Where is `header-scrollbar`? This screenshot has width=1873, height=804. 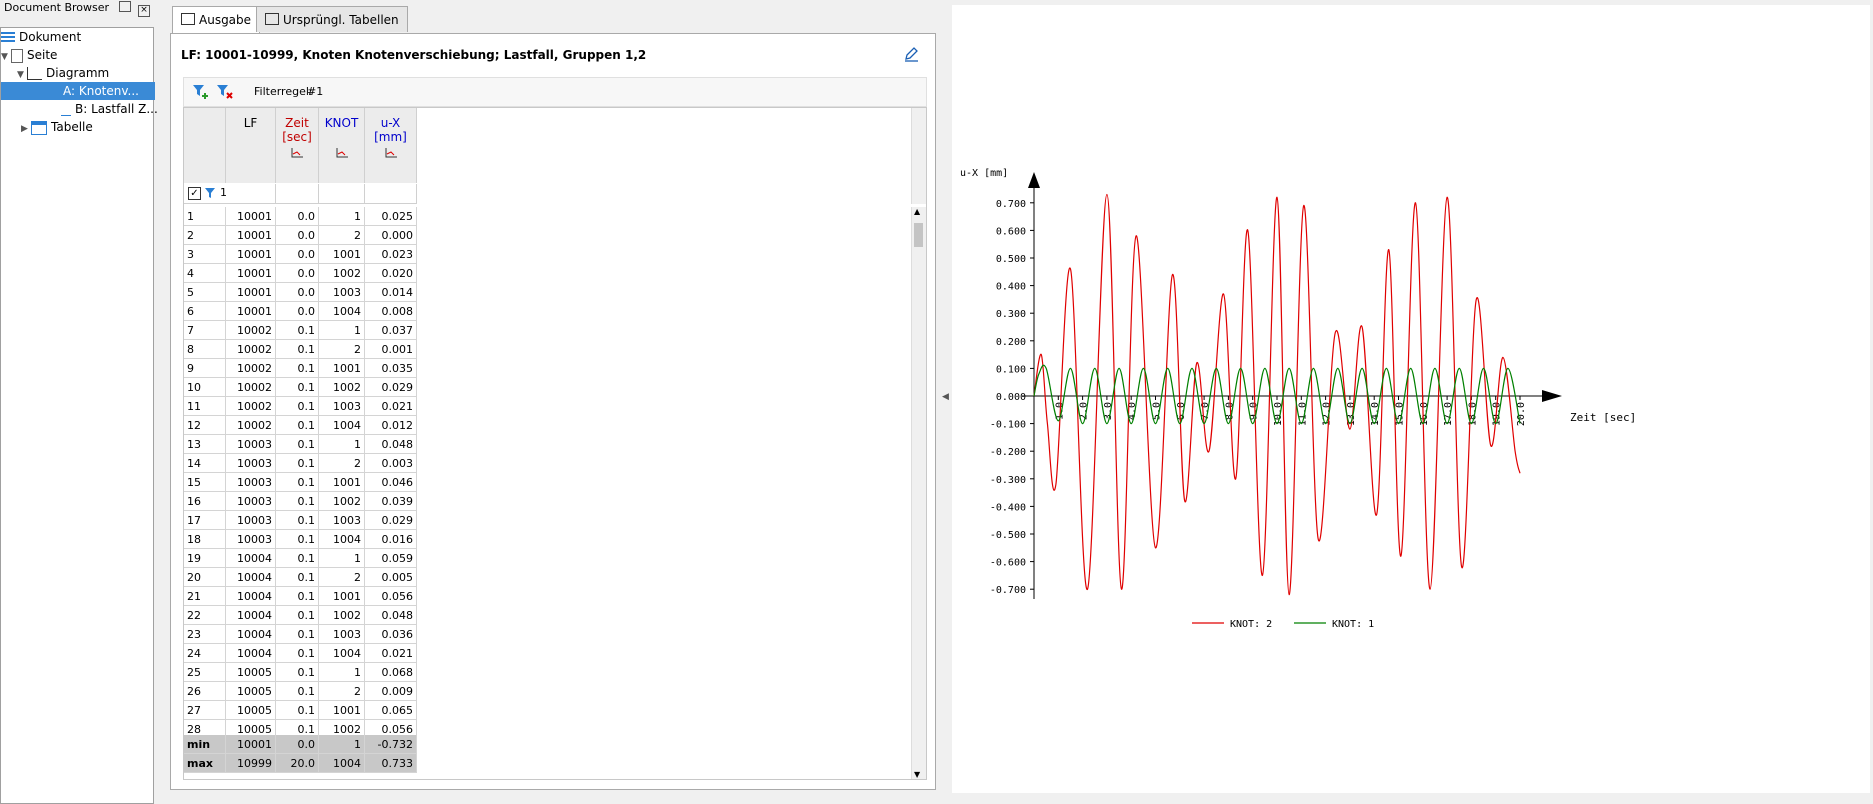 header-scrollbar is located at coordinates (918, 156).